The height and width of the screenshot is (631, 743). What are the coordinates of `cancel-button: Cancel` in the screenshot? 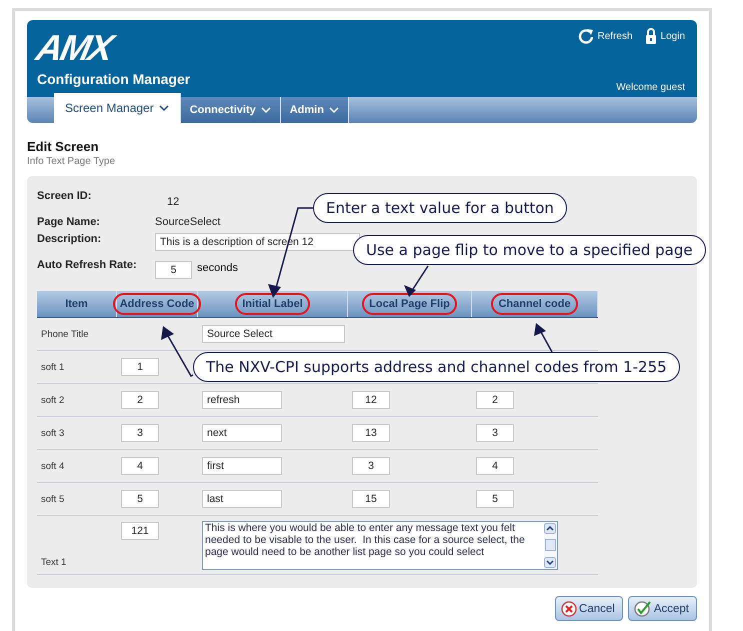 It's located at (589, 608).